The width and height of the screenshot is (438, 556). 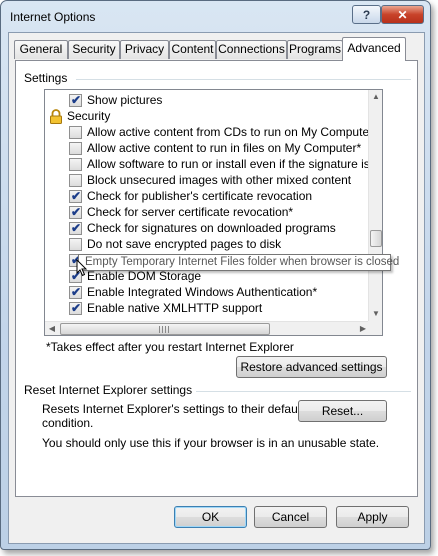 I want to click on help-button: ?, so click(x=366, y=14).